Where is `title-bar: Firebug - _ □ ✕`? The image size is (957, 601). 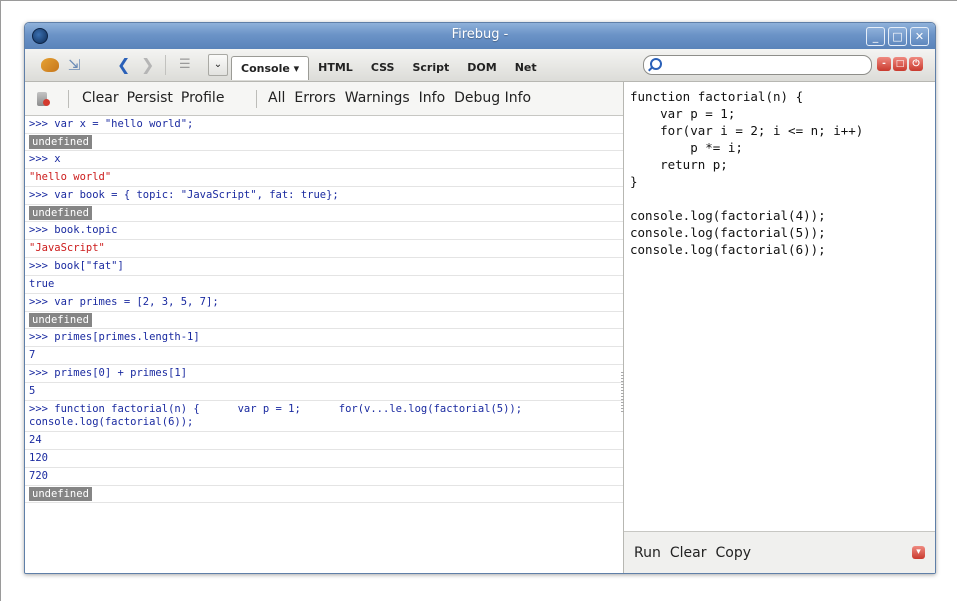 title-bar: Firebug - _ □ ✕ is located at coordinates (480, 36).